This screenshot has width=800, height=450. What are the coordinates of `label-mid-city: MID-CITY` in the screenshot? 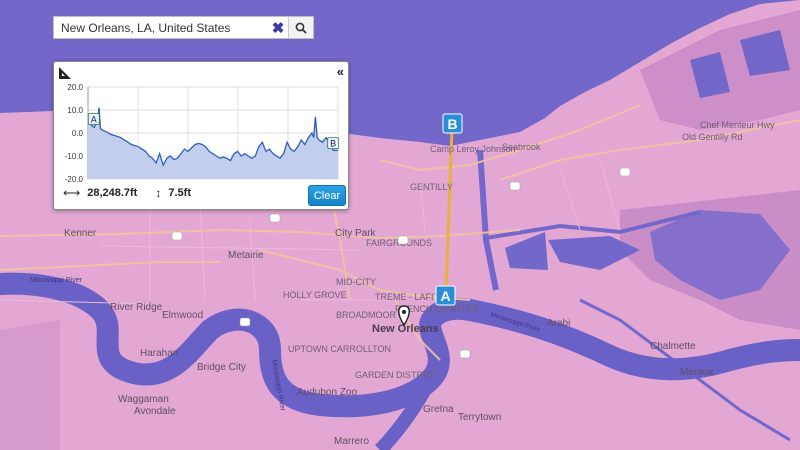 It's located at (356, 282).